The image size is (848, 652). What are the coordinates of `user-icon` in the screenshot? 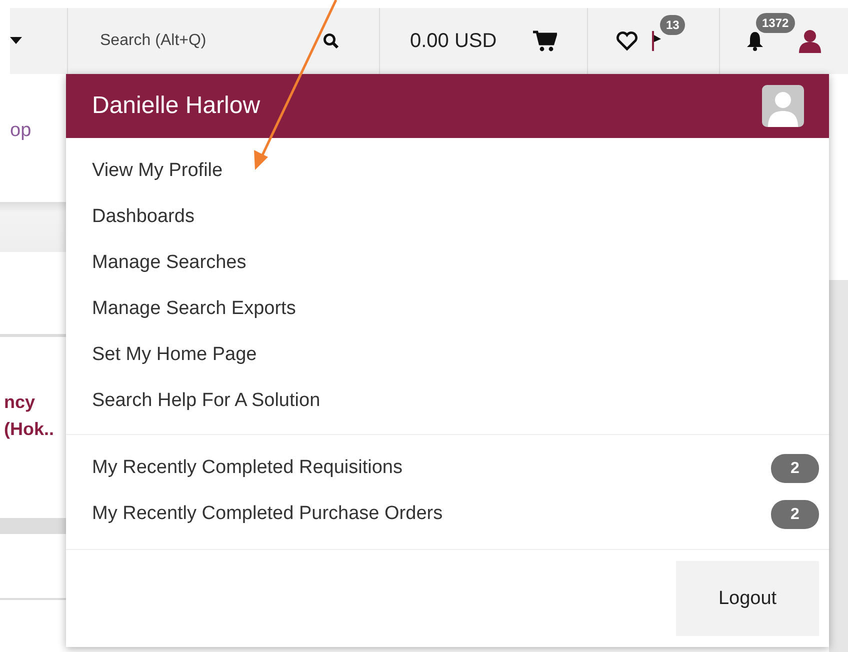 It's located at (810, 41).